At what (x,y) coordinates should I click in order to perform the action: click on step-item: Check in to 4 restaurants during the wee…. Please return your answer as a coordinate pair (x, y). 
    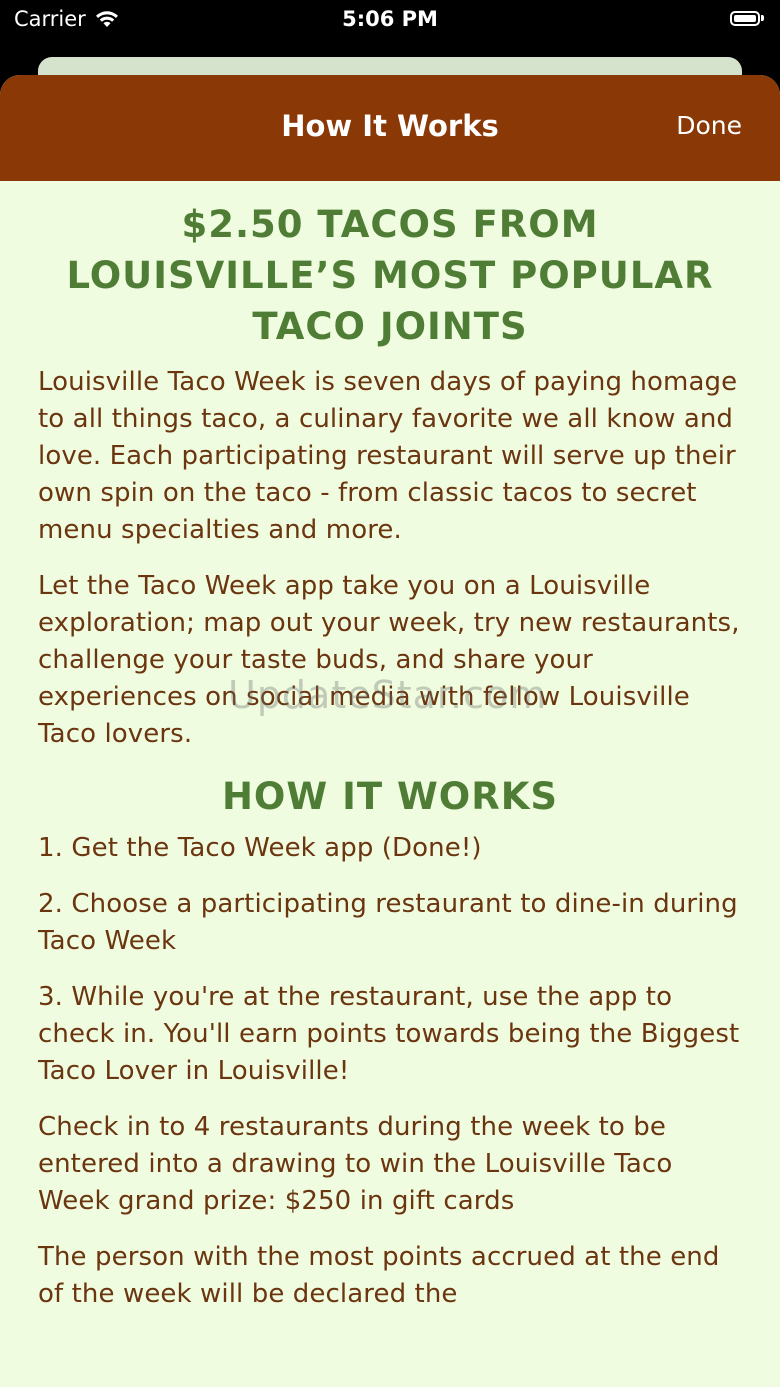
    Looking at the image, I should click on (355, 1164).